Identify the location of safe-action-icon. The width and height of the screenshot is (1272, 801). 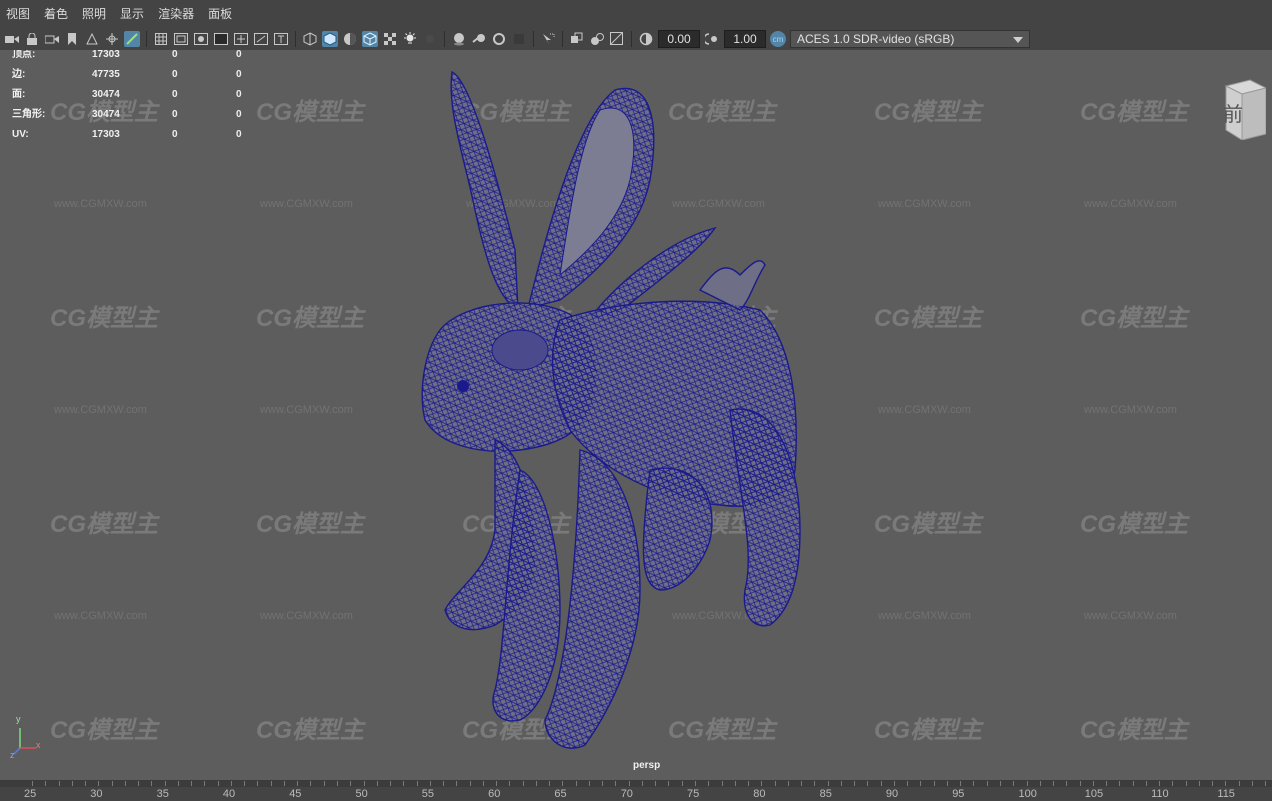
(261, 39).